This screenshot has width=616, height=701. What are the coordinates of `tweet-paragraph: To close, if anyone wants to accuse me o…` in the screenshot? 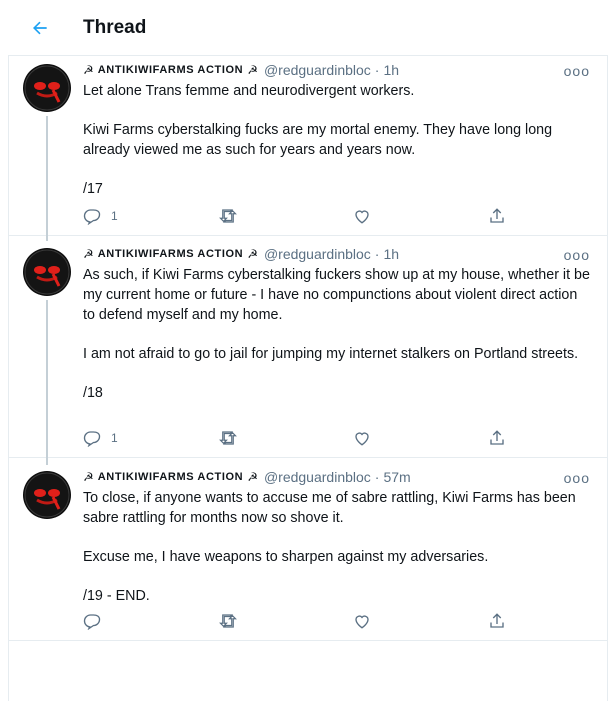 It's located at (329, 508).